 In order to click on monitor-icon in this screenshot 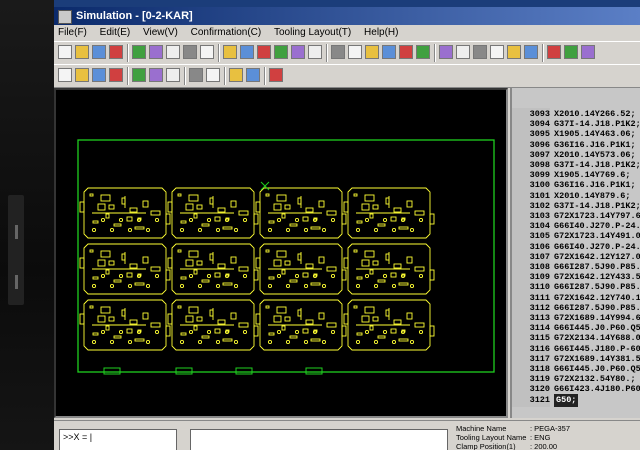, I will do `click(230, 52)`.